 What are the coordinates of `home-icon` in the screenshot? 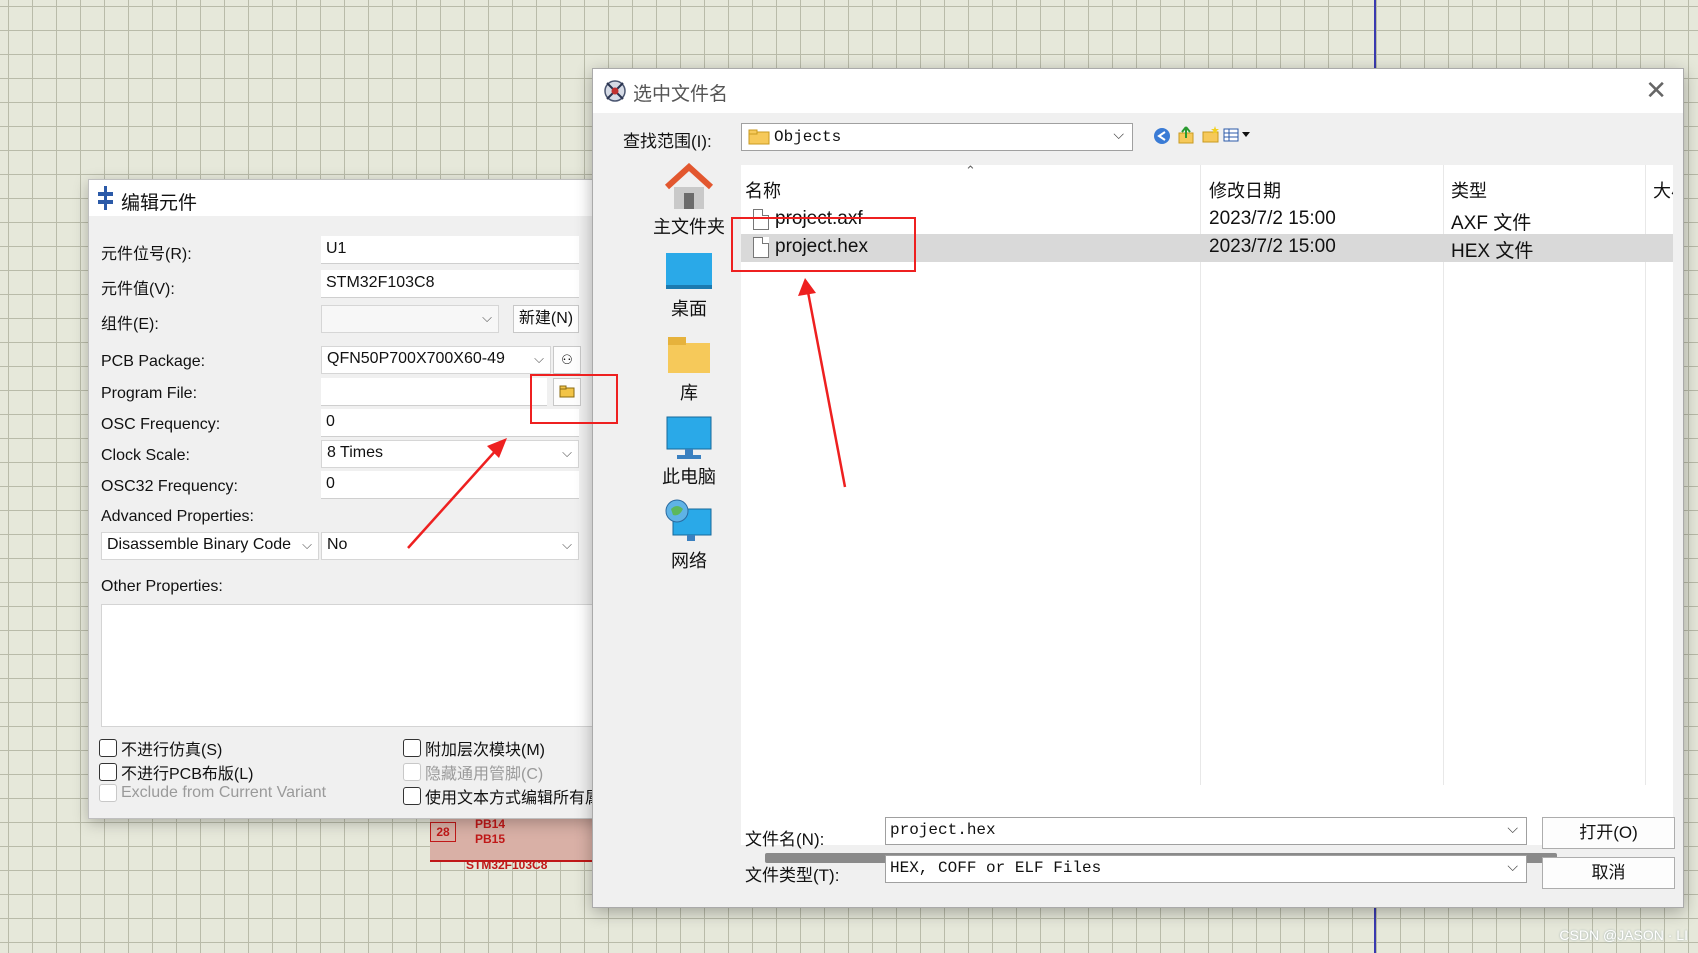 It's located at (689, 186).